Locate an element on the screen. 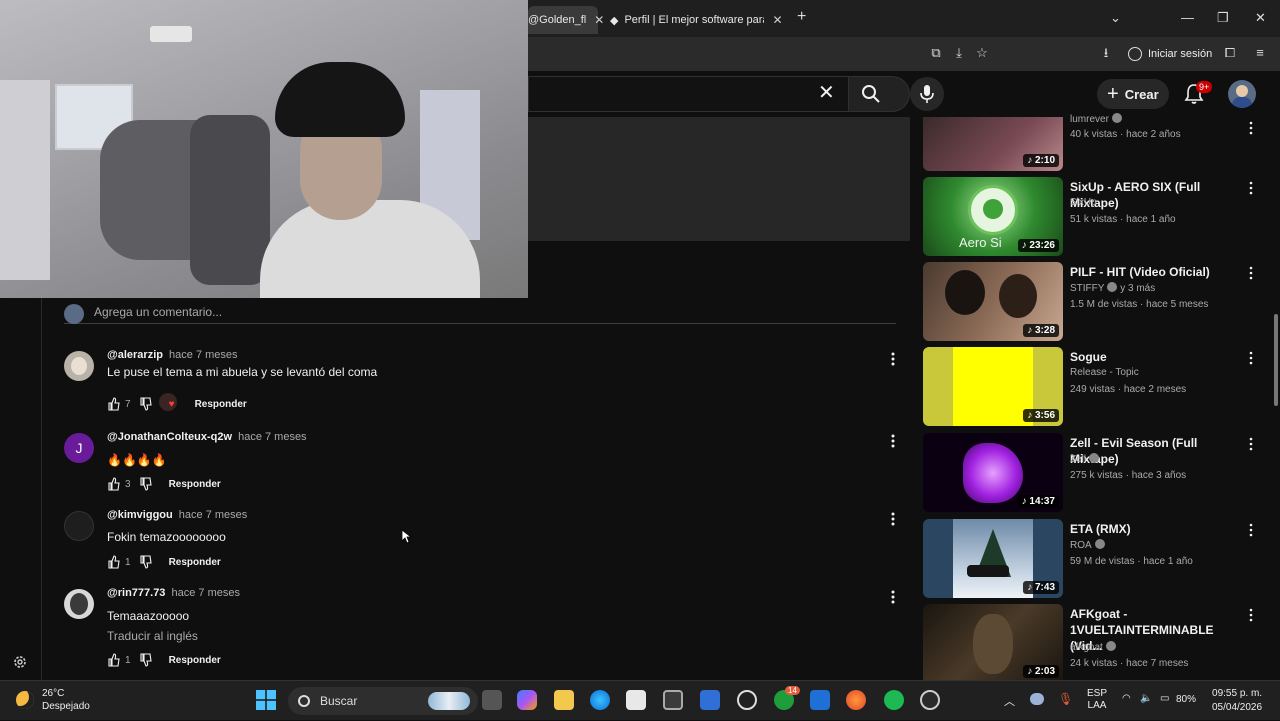 This screenshot has height=721, width=1280. microphone-icon: 🎙 is located at coordinates (1065, 699).